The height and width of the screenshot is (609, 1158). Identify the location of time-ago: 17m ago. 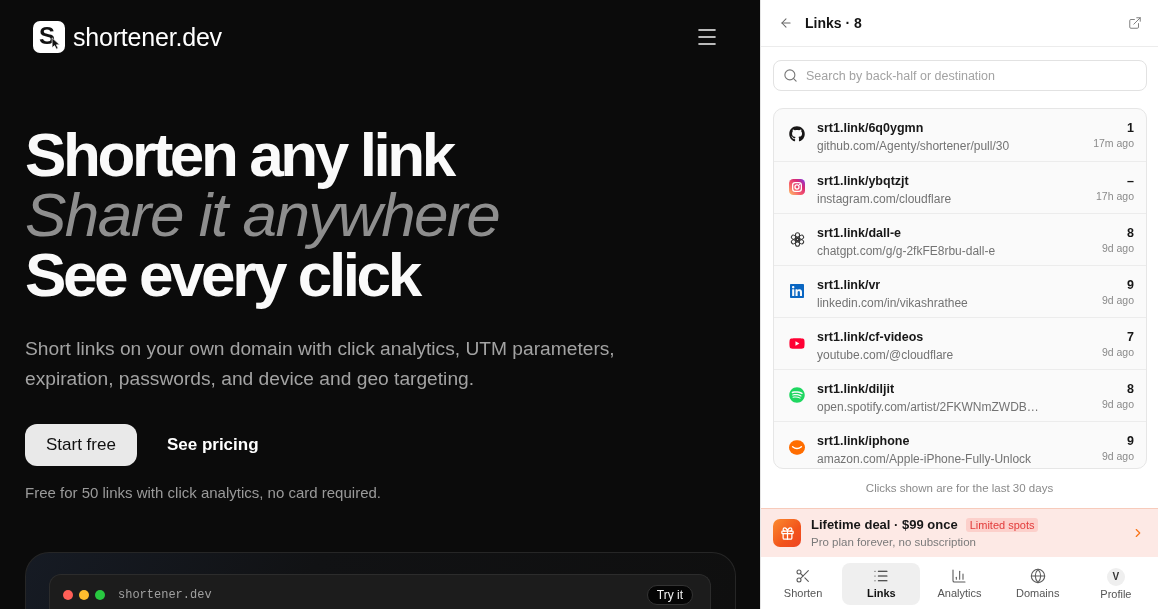
(1113, 143).